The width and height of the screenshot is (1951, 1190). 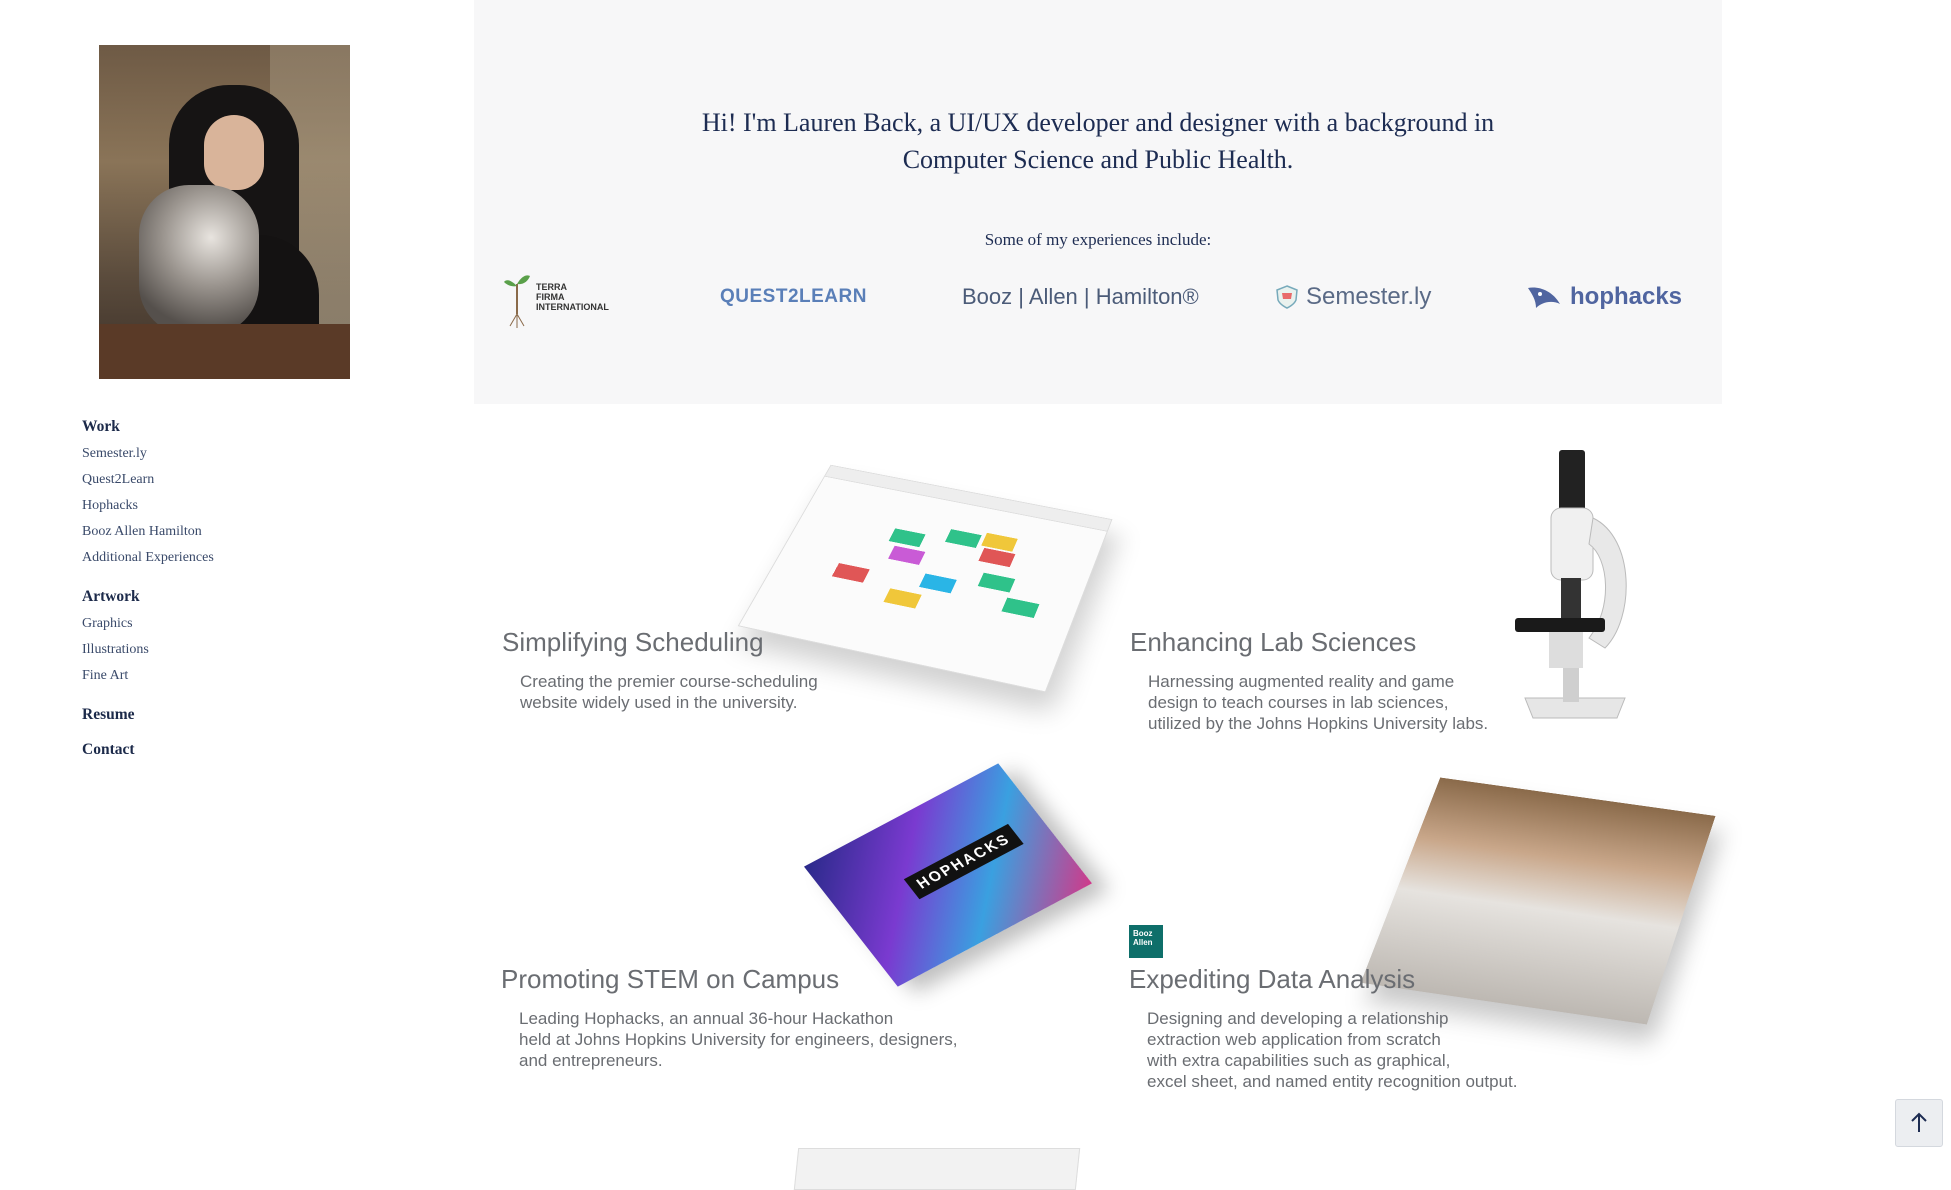 What do you see at coordinates (1143, 942) in the screenshot?
I see `badge-line-2: Allen` at bounding box center [1143, 942].